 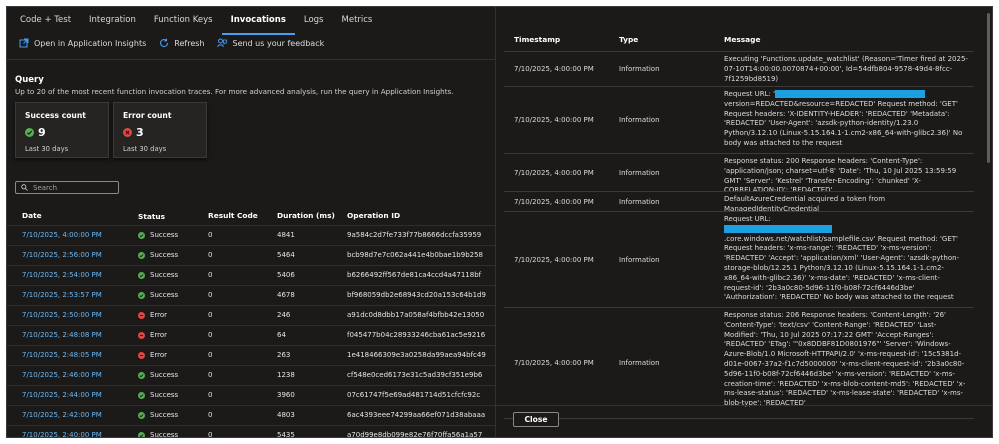 What do you see at coordinates (73, 187) in the screenshot?
I see `search-input` at bounding box center [73, 187].